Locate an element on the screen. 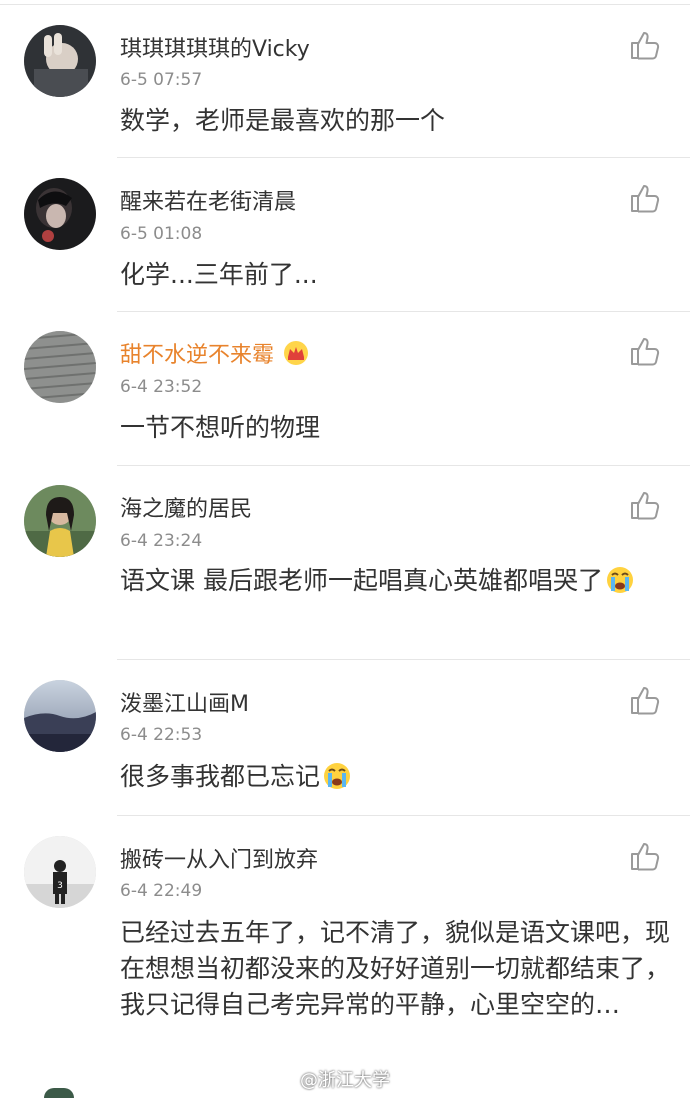  username: 搬砖一从入门到放弃 is located at coordinates (219, 858).